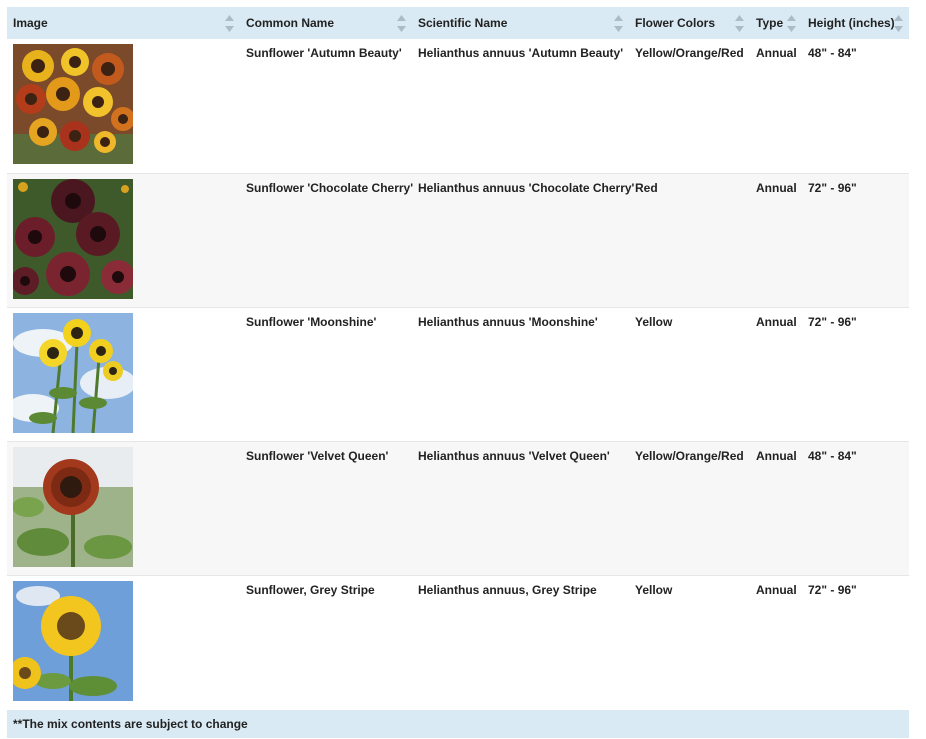  I want to click on column-header-label: Height (inches), so click(851, 23).